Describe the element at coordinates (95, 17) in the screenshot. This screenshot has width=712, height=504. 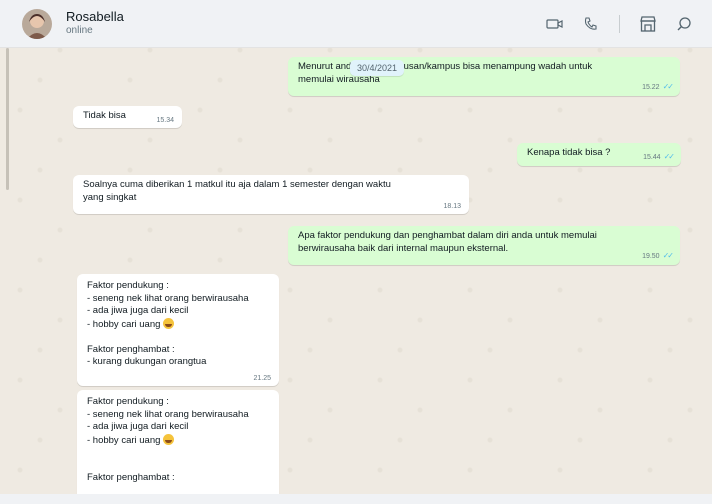
I see `contact-name: Rosabella` at that location.